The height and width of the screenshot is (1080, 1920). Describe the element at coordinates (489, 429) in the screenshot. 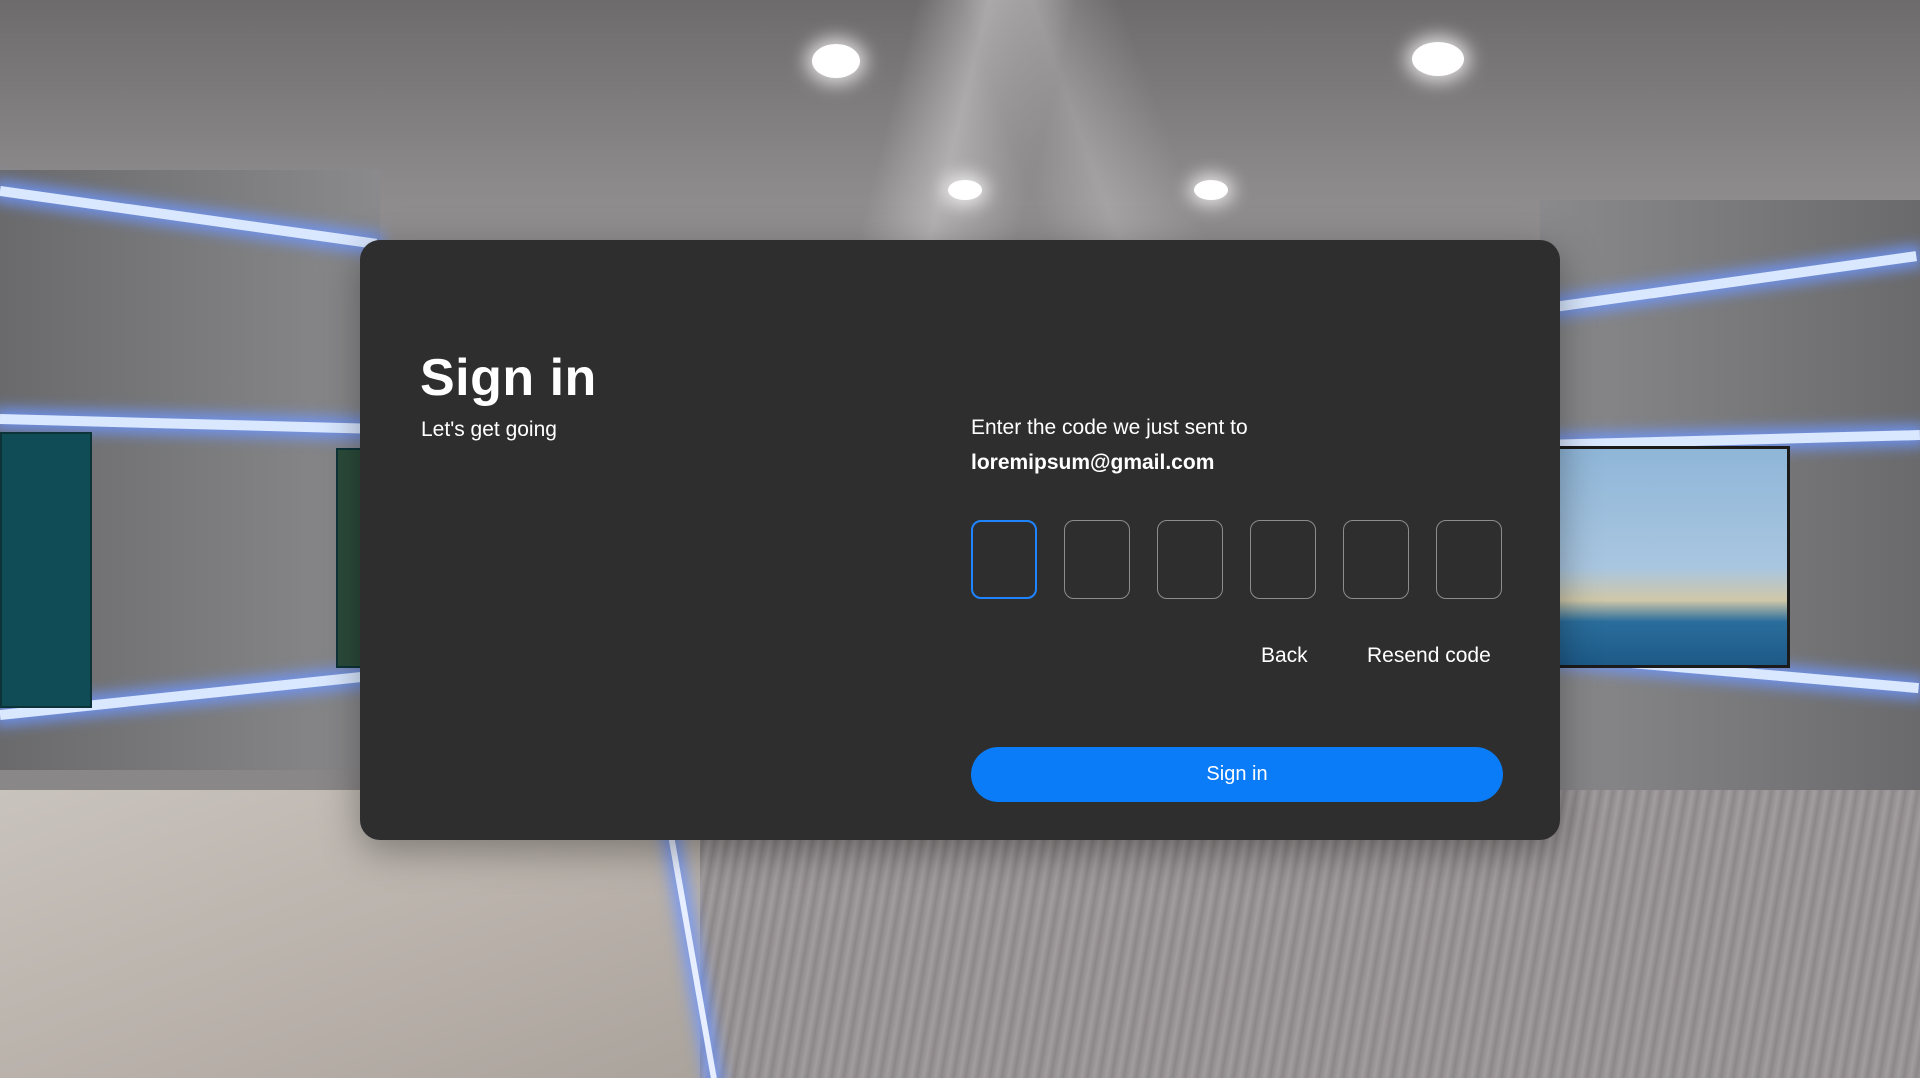

I see `page-subtitle: Let's get going` at that location.